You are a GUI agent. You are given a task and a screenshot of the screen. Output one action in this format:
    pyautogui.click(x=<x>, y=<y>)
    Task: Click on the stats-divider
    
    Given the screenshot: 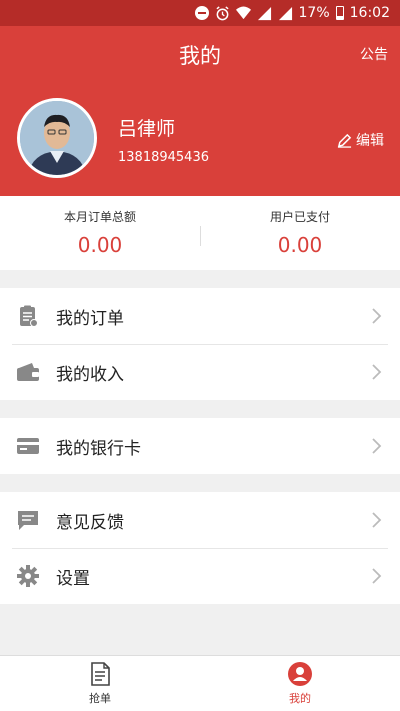 What is the action you would take?
    pyautogui.click(x=200, y=236)
    